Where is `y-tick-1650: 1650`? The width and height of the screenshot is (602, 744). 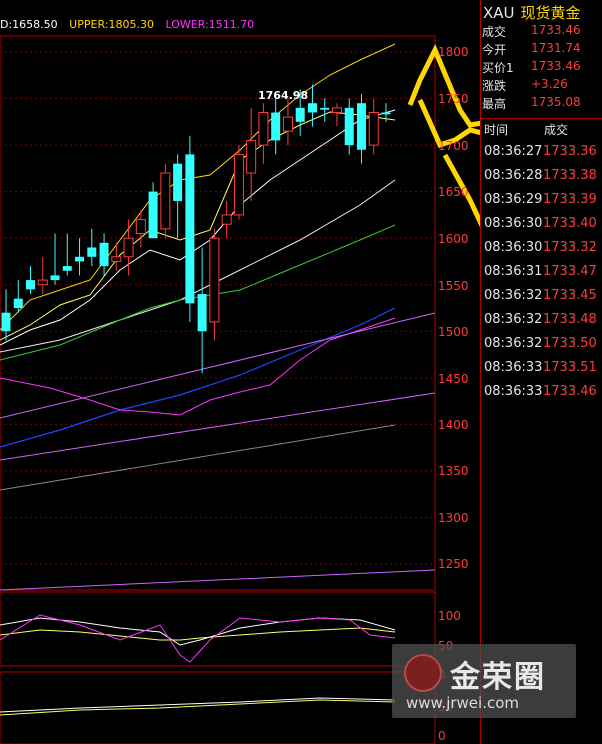
y-tick-1650: 1650 is located at coordinates (453, 192).